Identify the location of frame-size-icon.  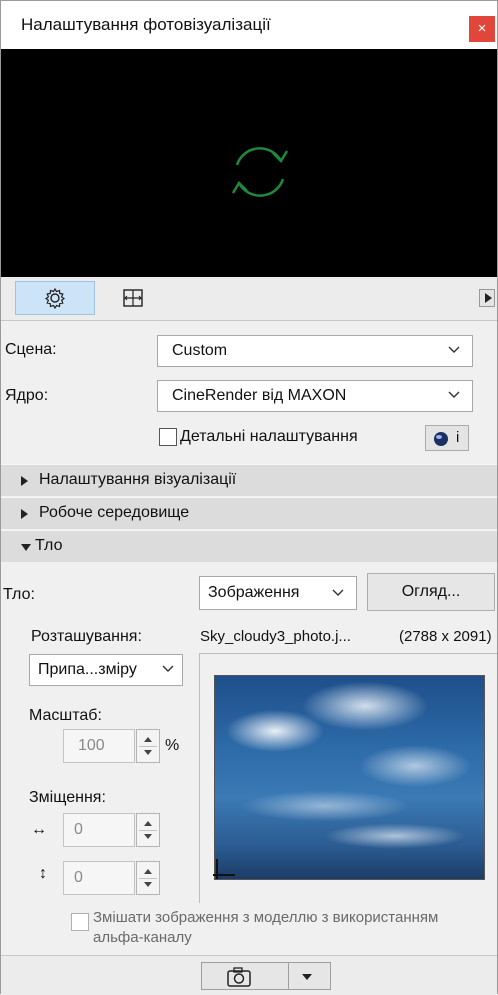
(133, 298).